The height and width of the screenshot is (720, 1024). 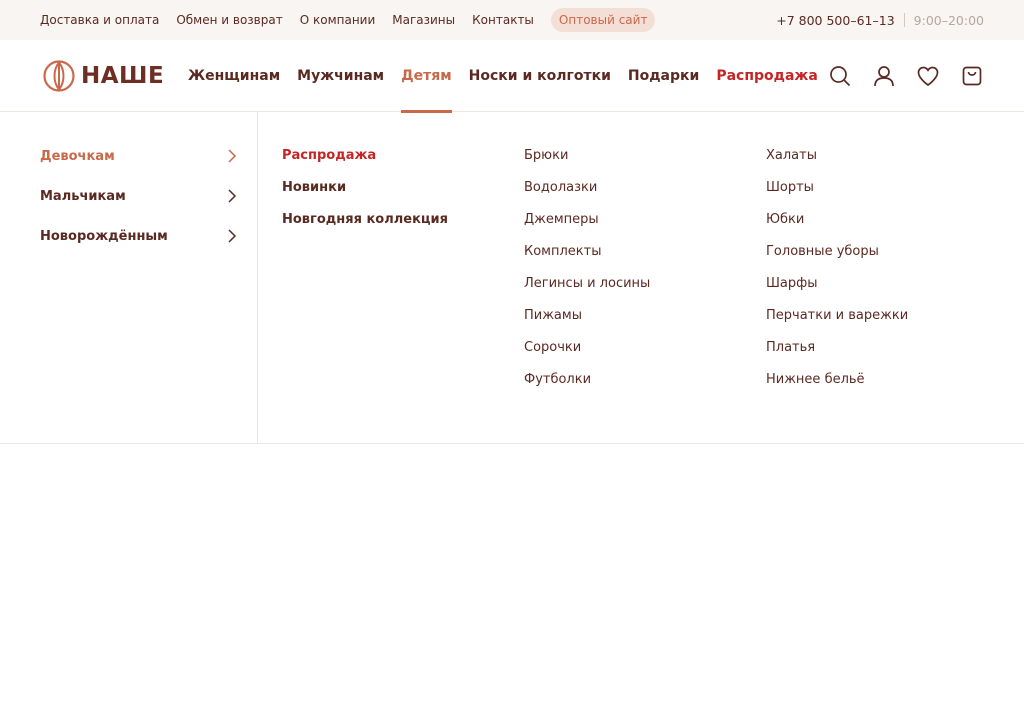 I want to click on nav-women: Женщинам, so click(x=234, y=76).